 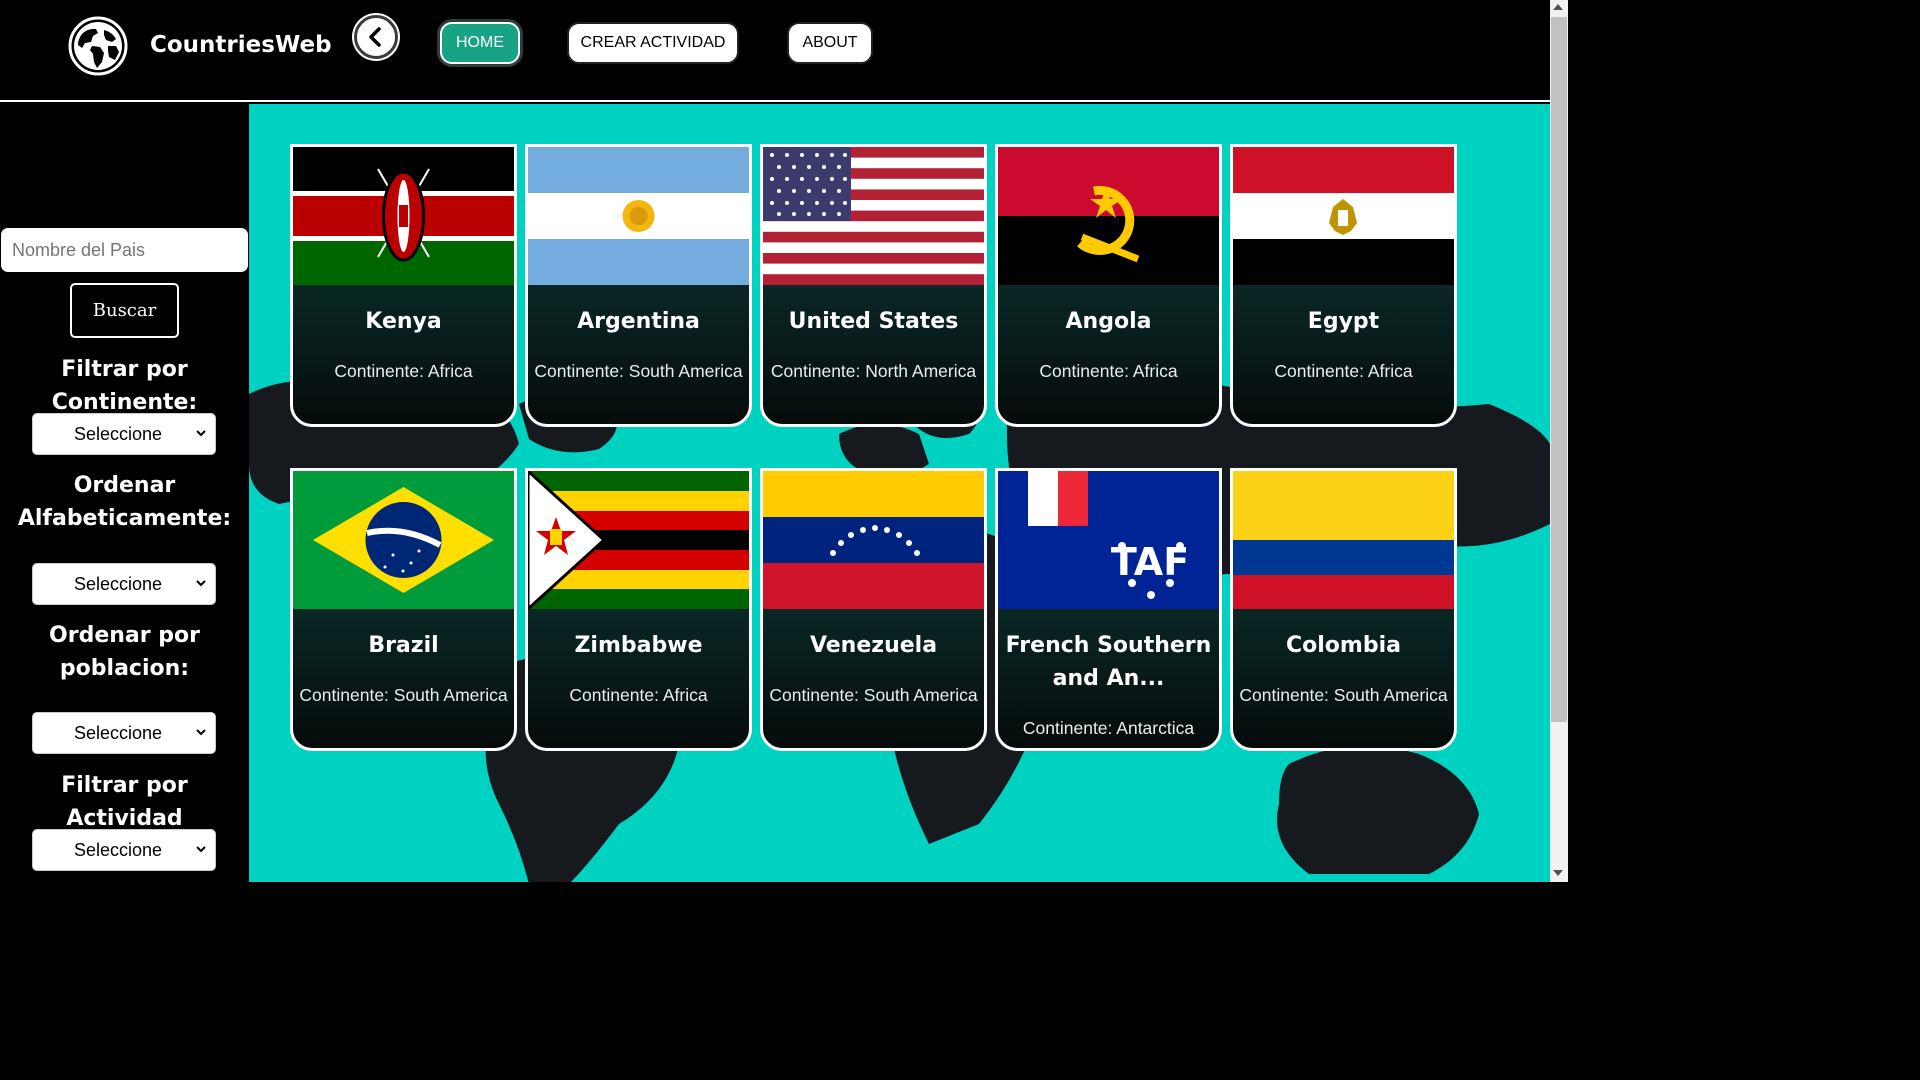 I want to click on flag-french-southern-icon: TAF, so click(x=1108, y=540).